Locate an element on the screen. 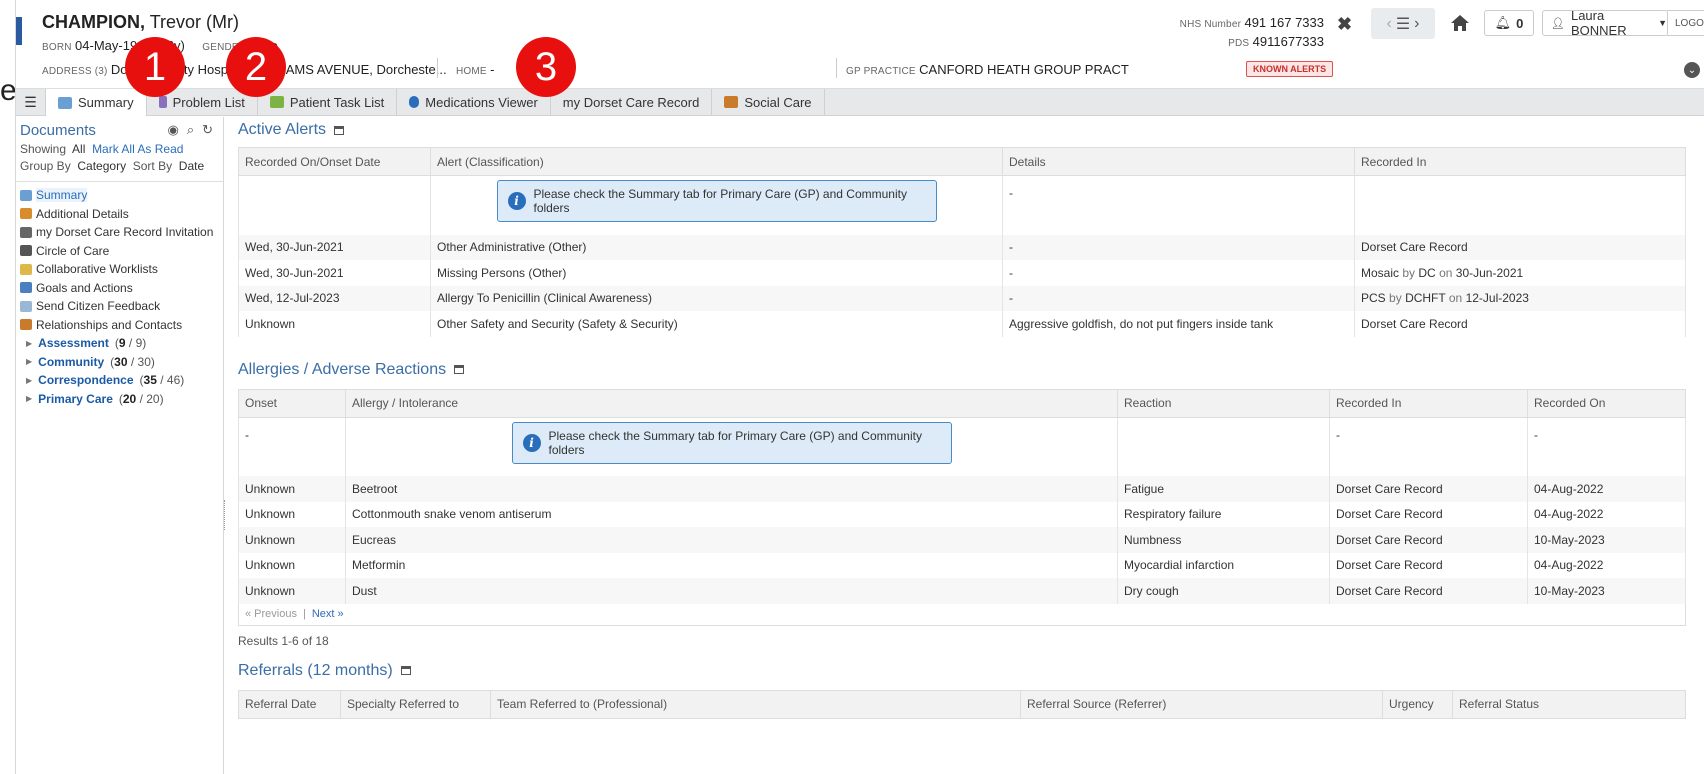 The width and height of the screenshot is (1704, 774). refresh-icon: ↻ is located at coordinates (207, 130).